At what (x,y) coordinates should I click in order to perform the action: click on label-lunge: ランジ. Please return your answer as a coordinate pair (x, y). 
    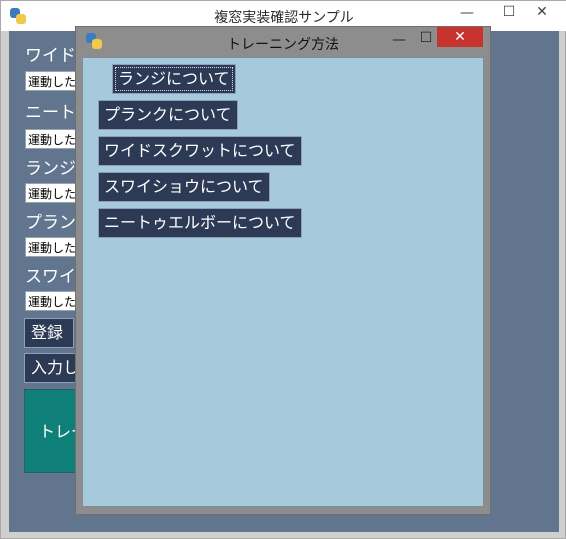
    Looking at the image, I should click on (50, 169).